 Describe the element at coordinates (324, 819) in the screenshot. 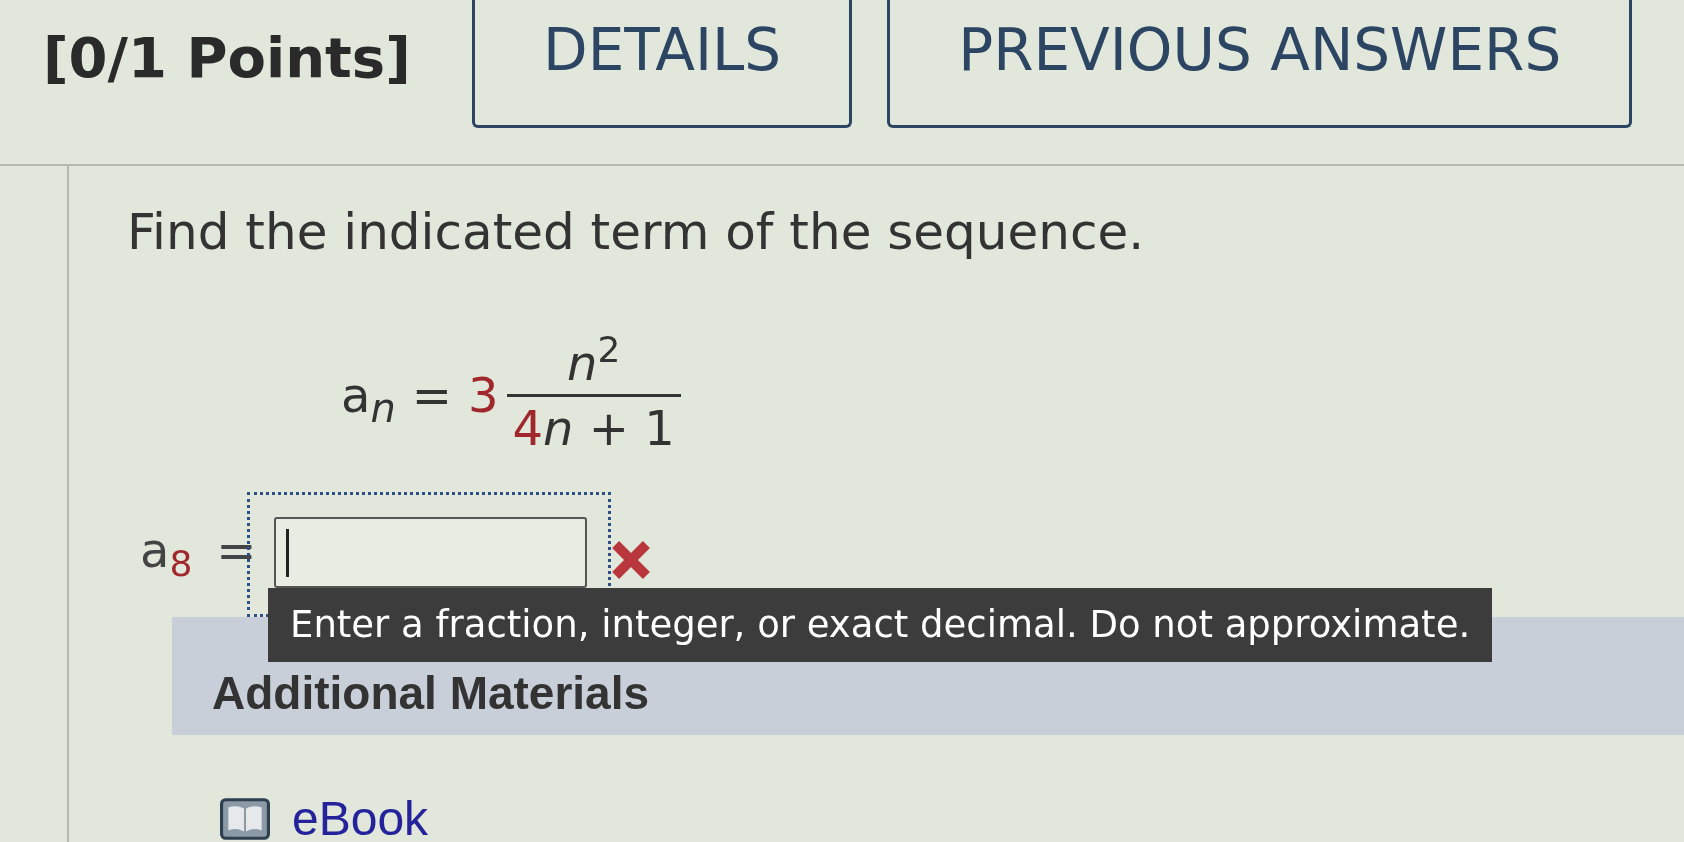

I see `ebook-link: eBook` at that location.